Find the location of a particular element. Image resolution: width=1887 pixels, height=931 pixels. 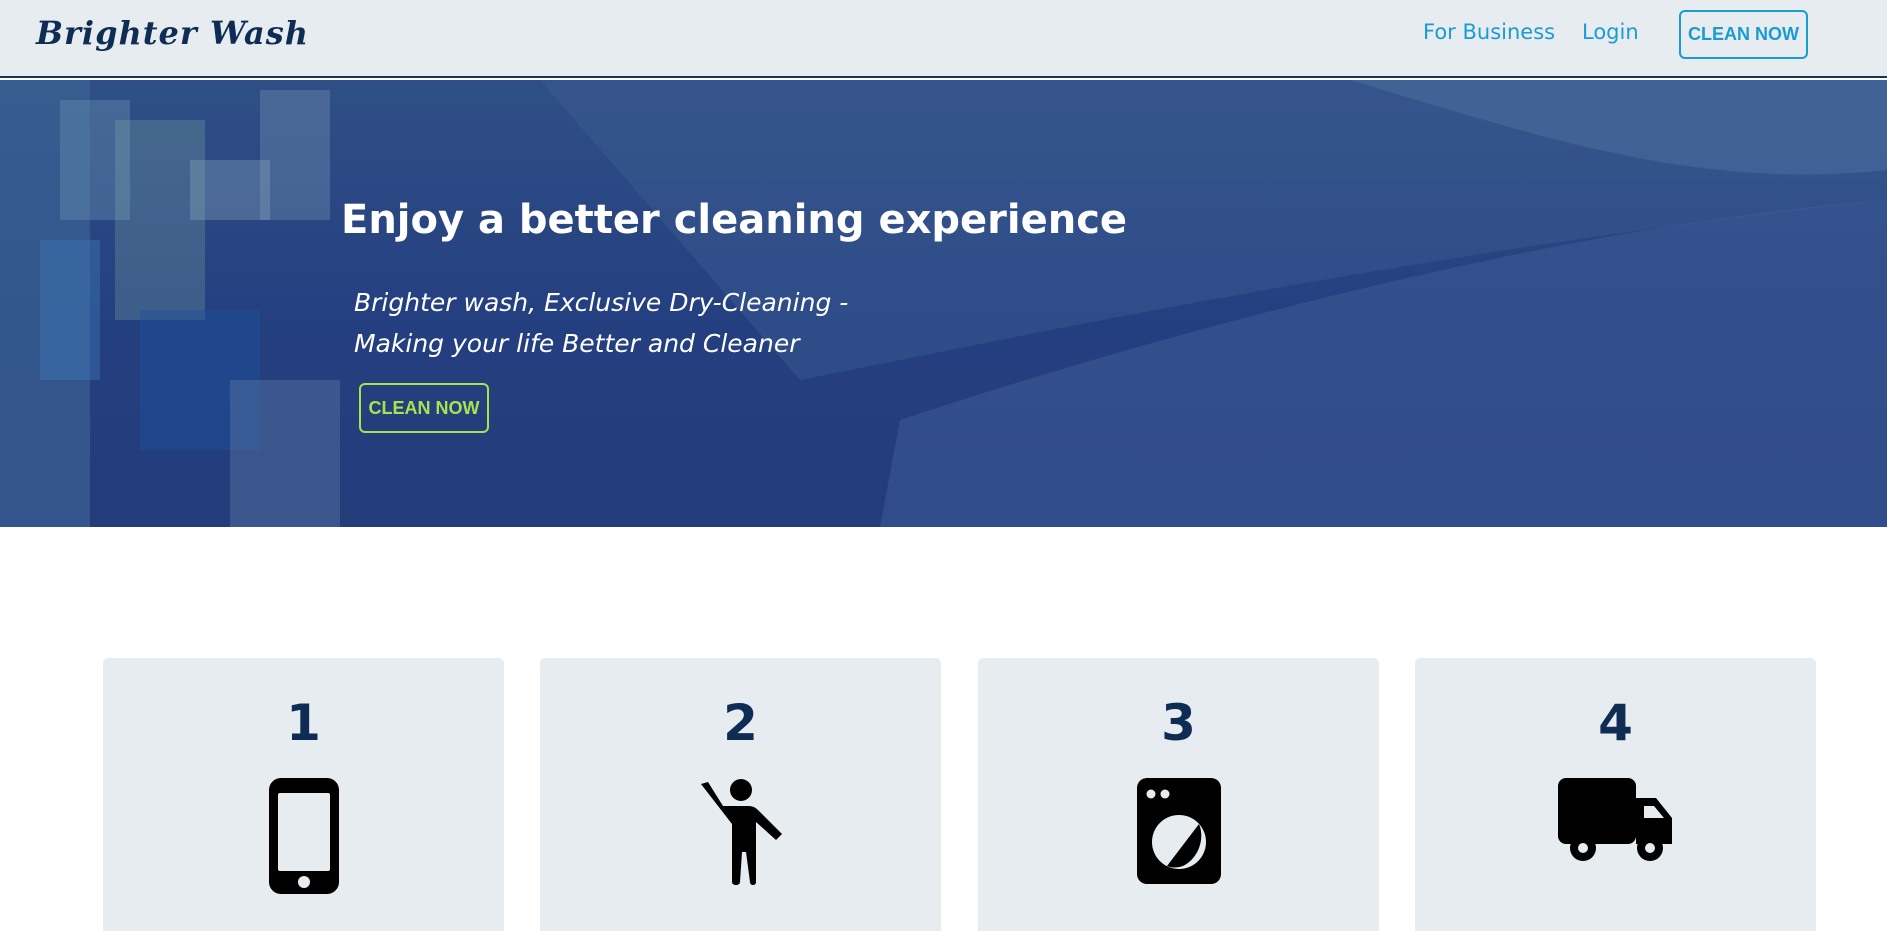

nav-link-login: Login is located at coordinates (1610, 32).